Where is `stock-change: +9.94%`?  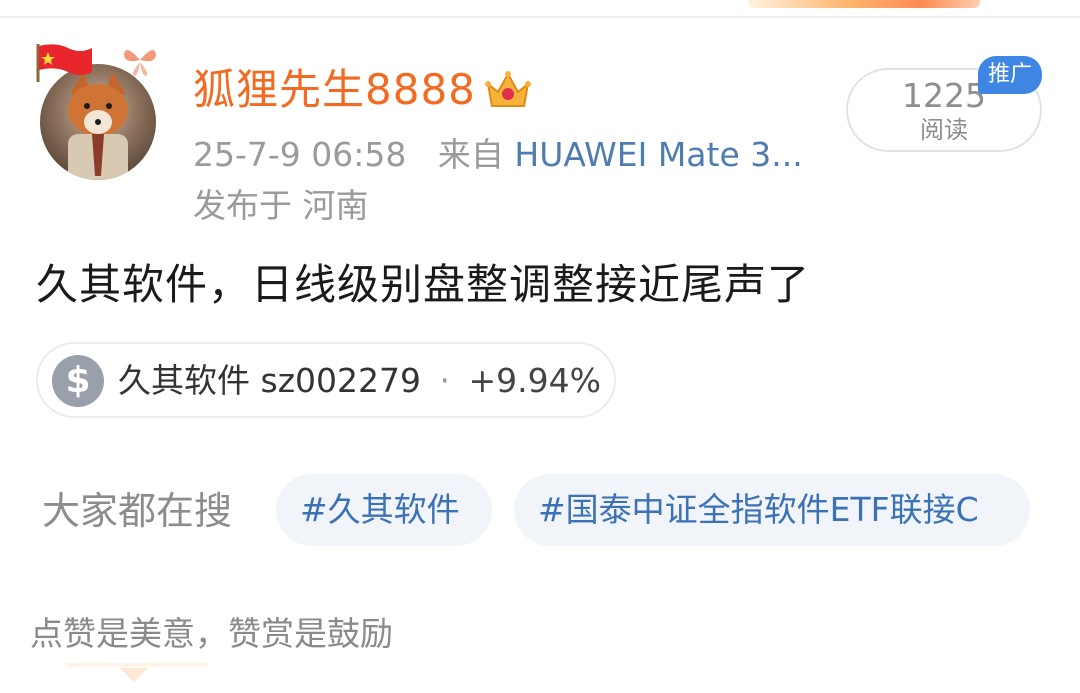 stock-change: +9.94% is located at coordinates (534, 380).